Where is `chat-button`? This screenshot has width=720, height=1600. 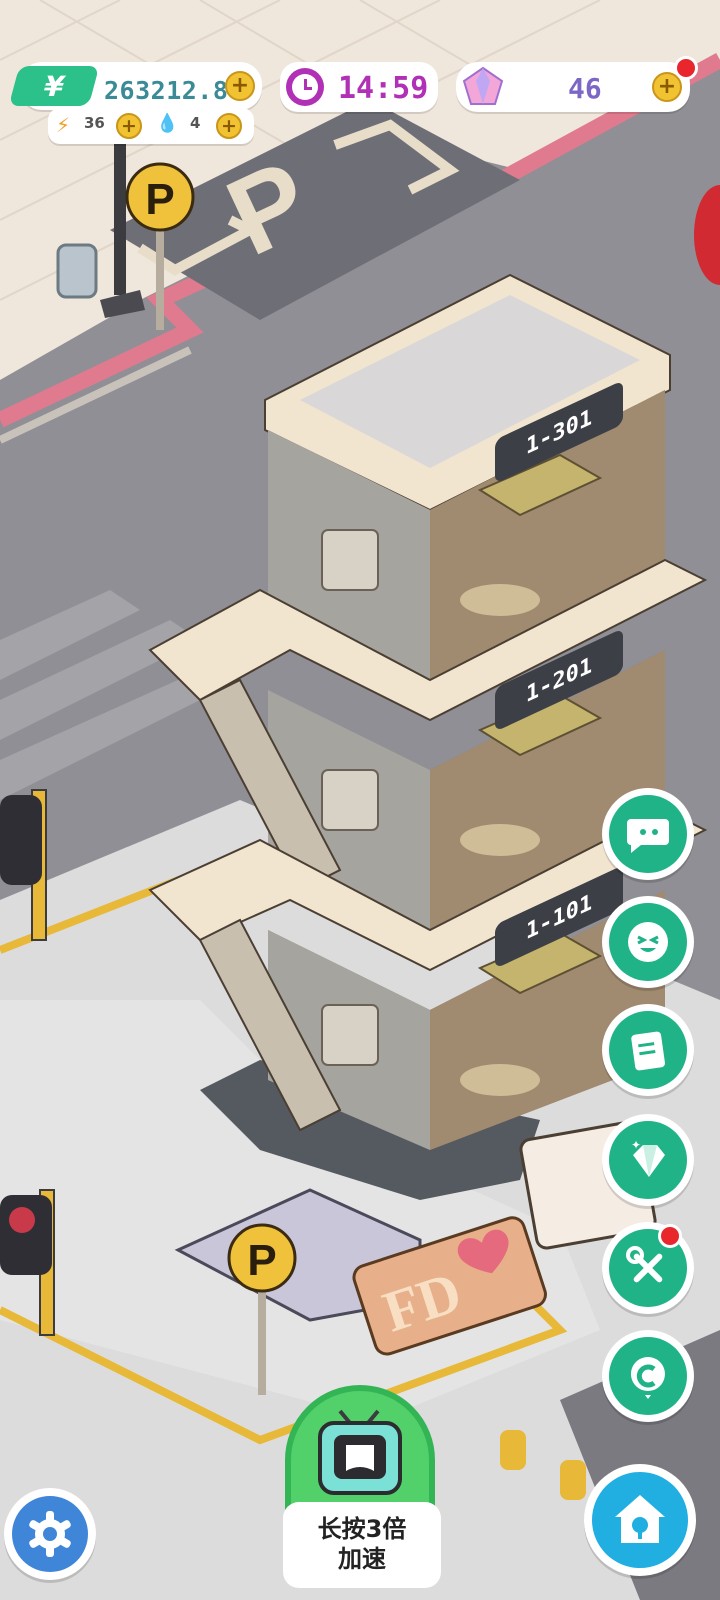 chat-button is located at coordinates (648, 834).